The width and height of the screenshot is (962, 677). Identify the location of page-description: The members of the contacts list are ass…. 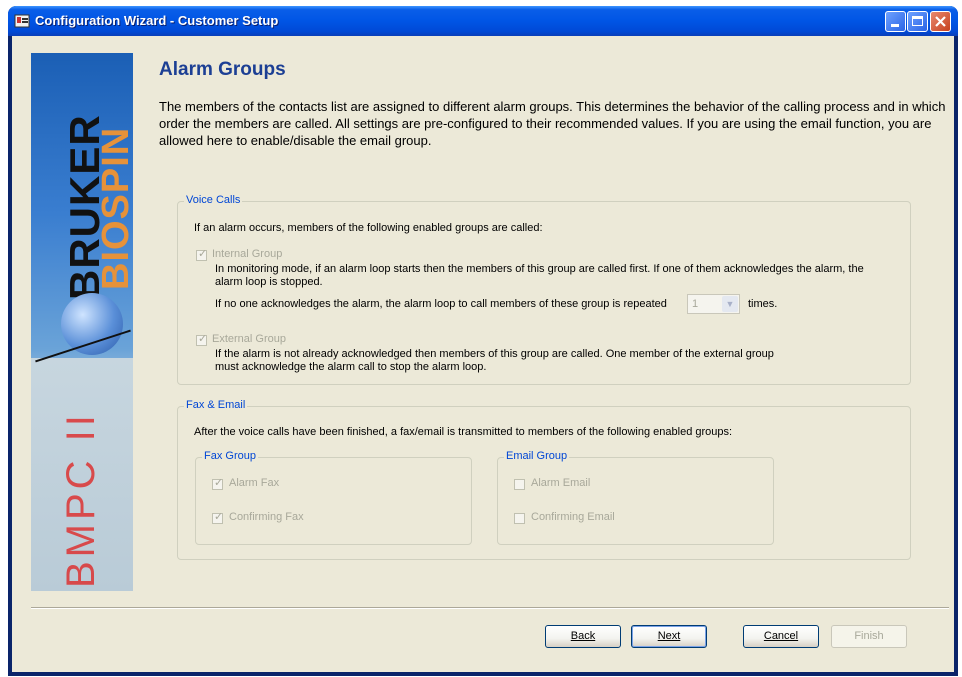
(552, 123).